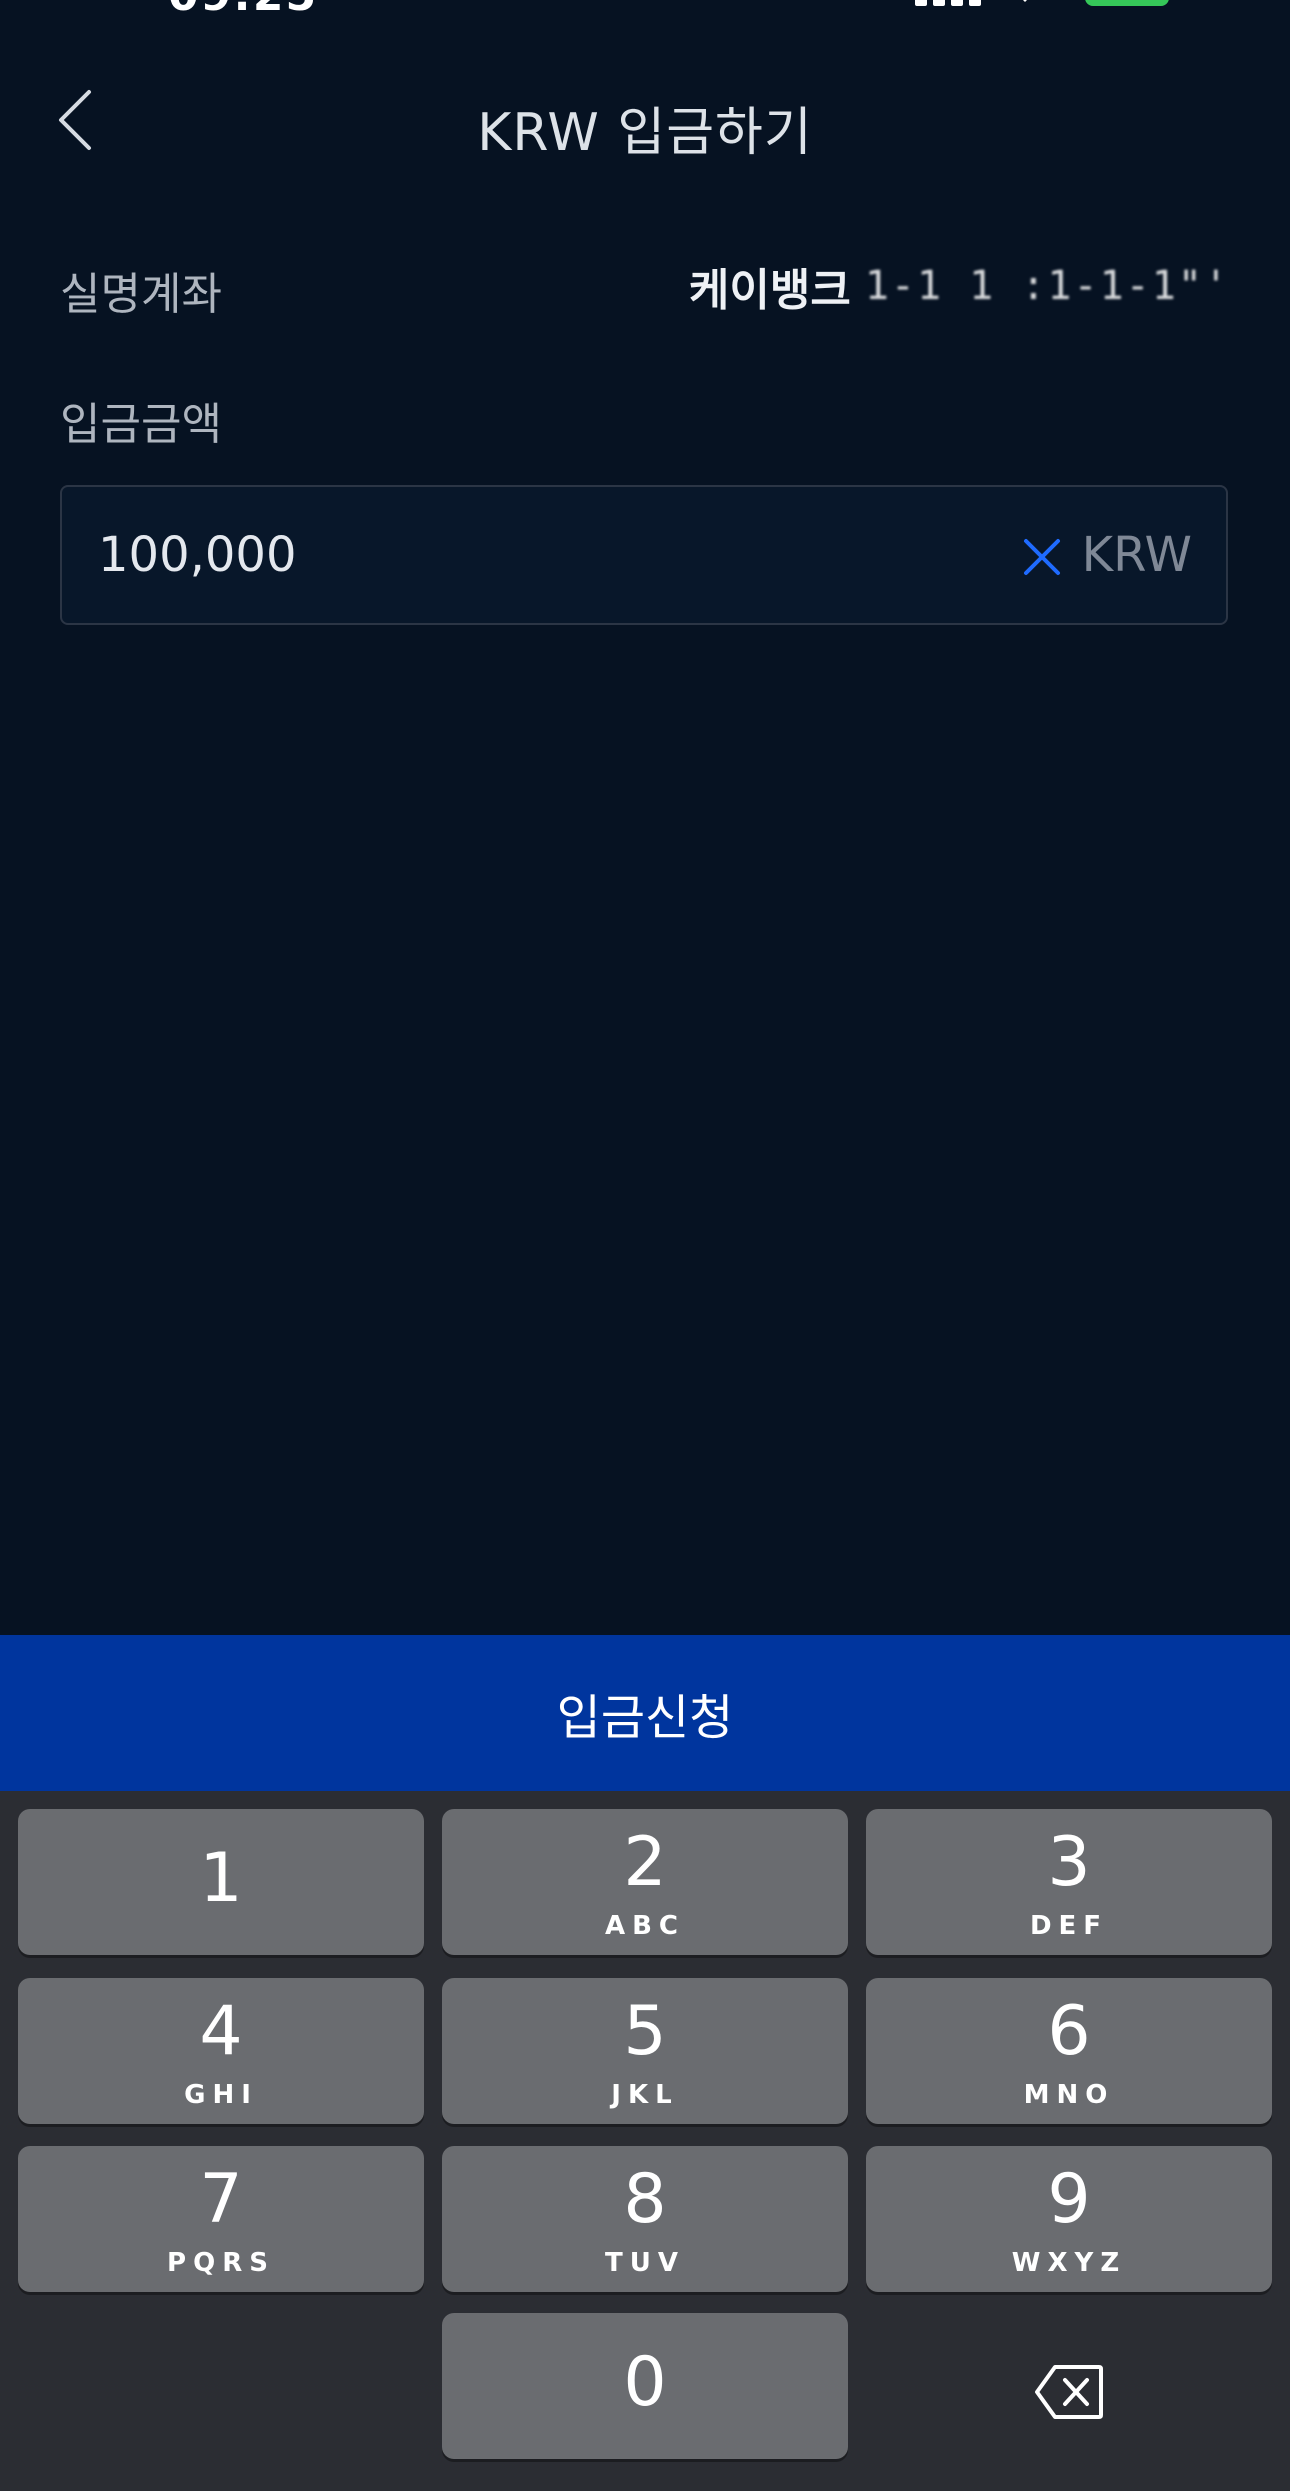 Image resolution: width=1290 pixels, height=2491 pixels. I want to click on key-letters: DEF, so click(1069, 1926).